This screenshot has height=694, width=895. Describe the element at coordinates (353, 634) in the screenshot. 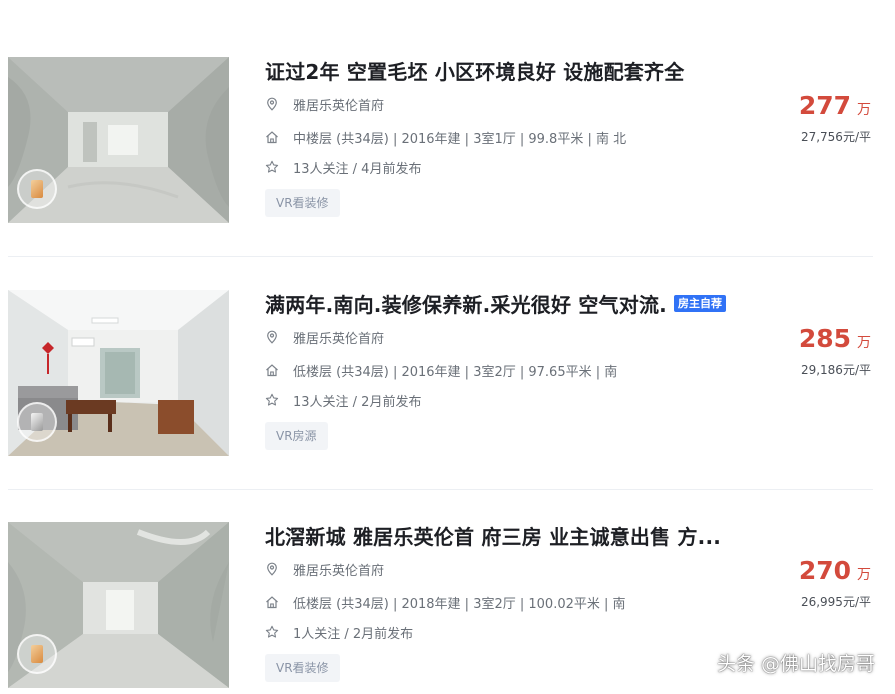

I see `followers-text: 1人关注 / 2月前发布` at that location.